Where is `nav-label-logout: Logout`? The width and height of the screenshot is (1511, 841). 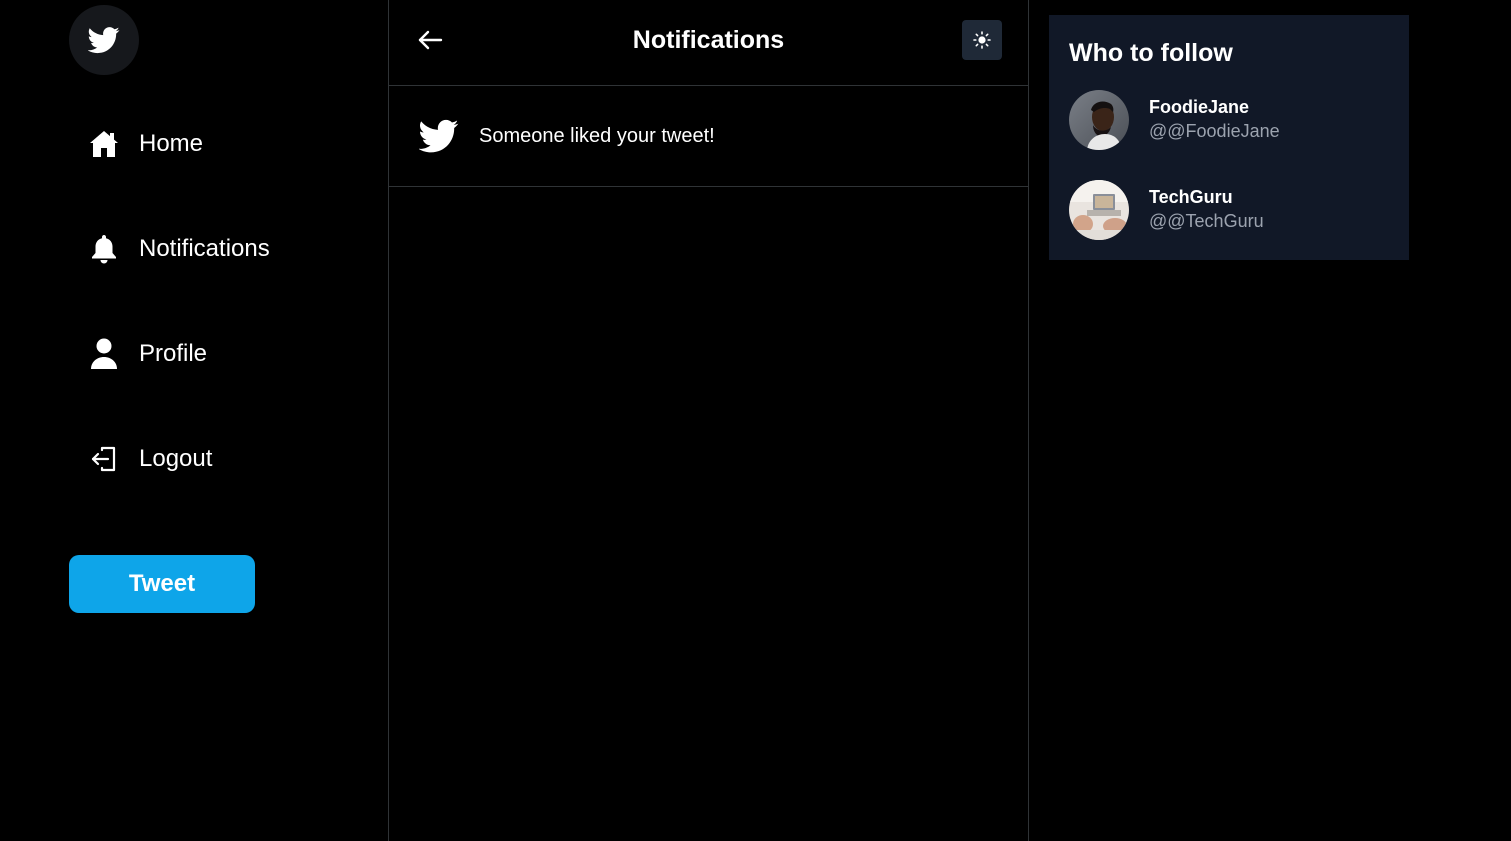 nav-label-logout: Logout is located at coordinates (176, 458).